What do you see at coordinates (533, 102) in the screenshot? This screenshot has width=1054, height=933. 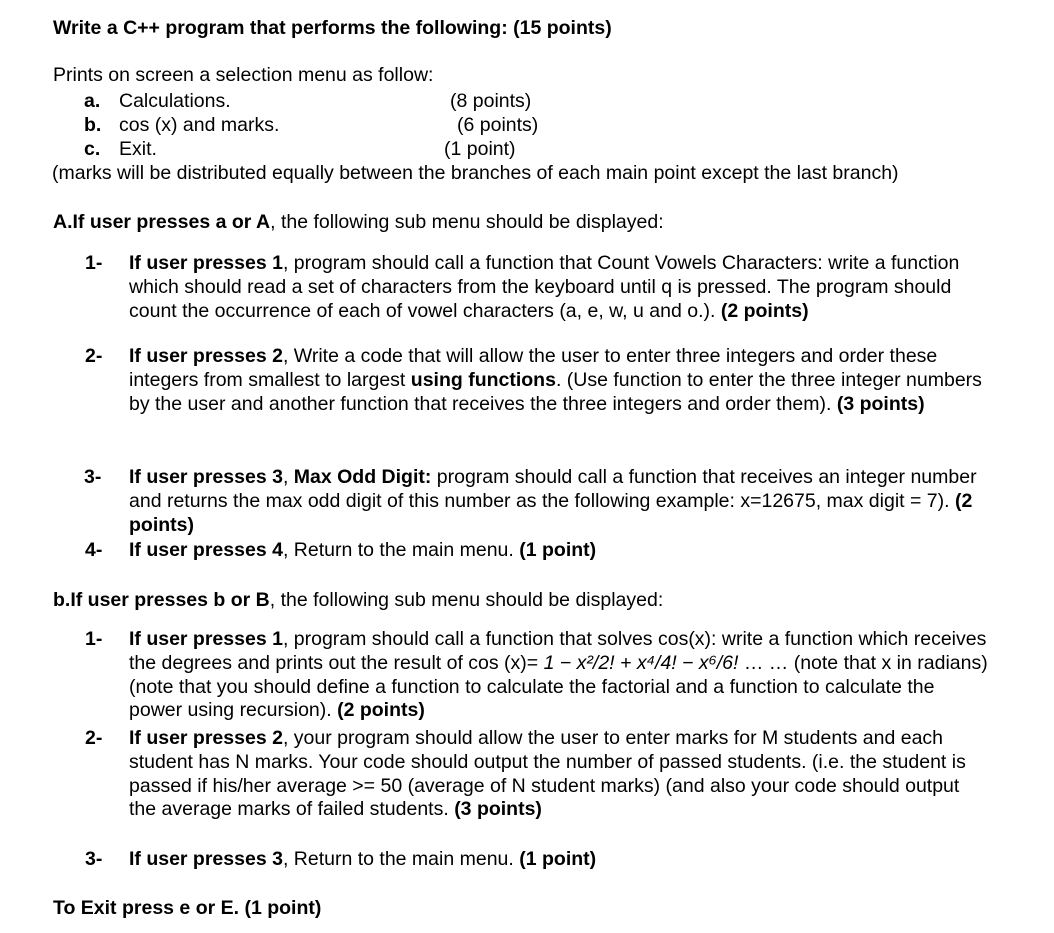 I see `menu-item-a: a. Calculations. (8 points)` at bounding box center [533, 102].